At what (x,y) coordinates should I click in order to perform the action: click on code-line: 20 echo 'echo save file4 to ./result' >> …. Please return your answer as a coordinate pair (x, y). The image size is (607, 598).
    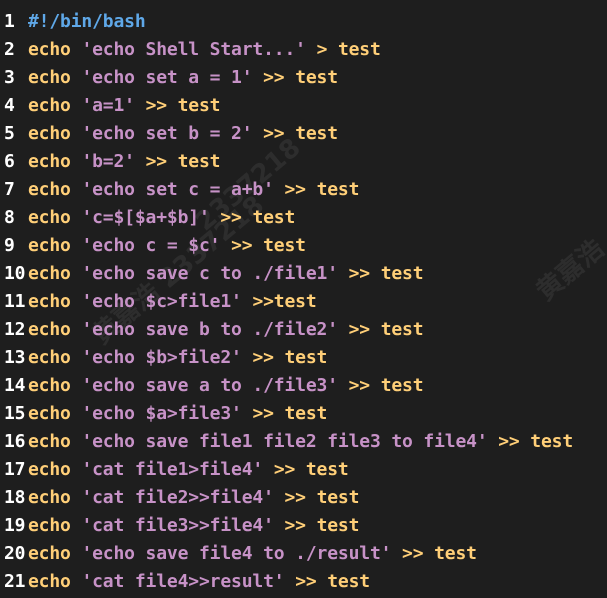
    Looking at the image, I should click on (303, 554).